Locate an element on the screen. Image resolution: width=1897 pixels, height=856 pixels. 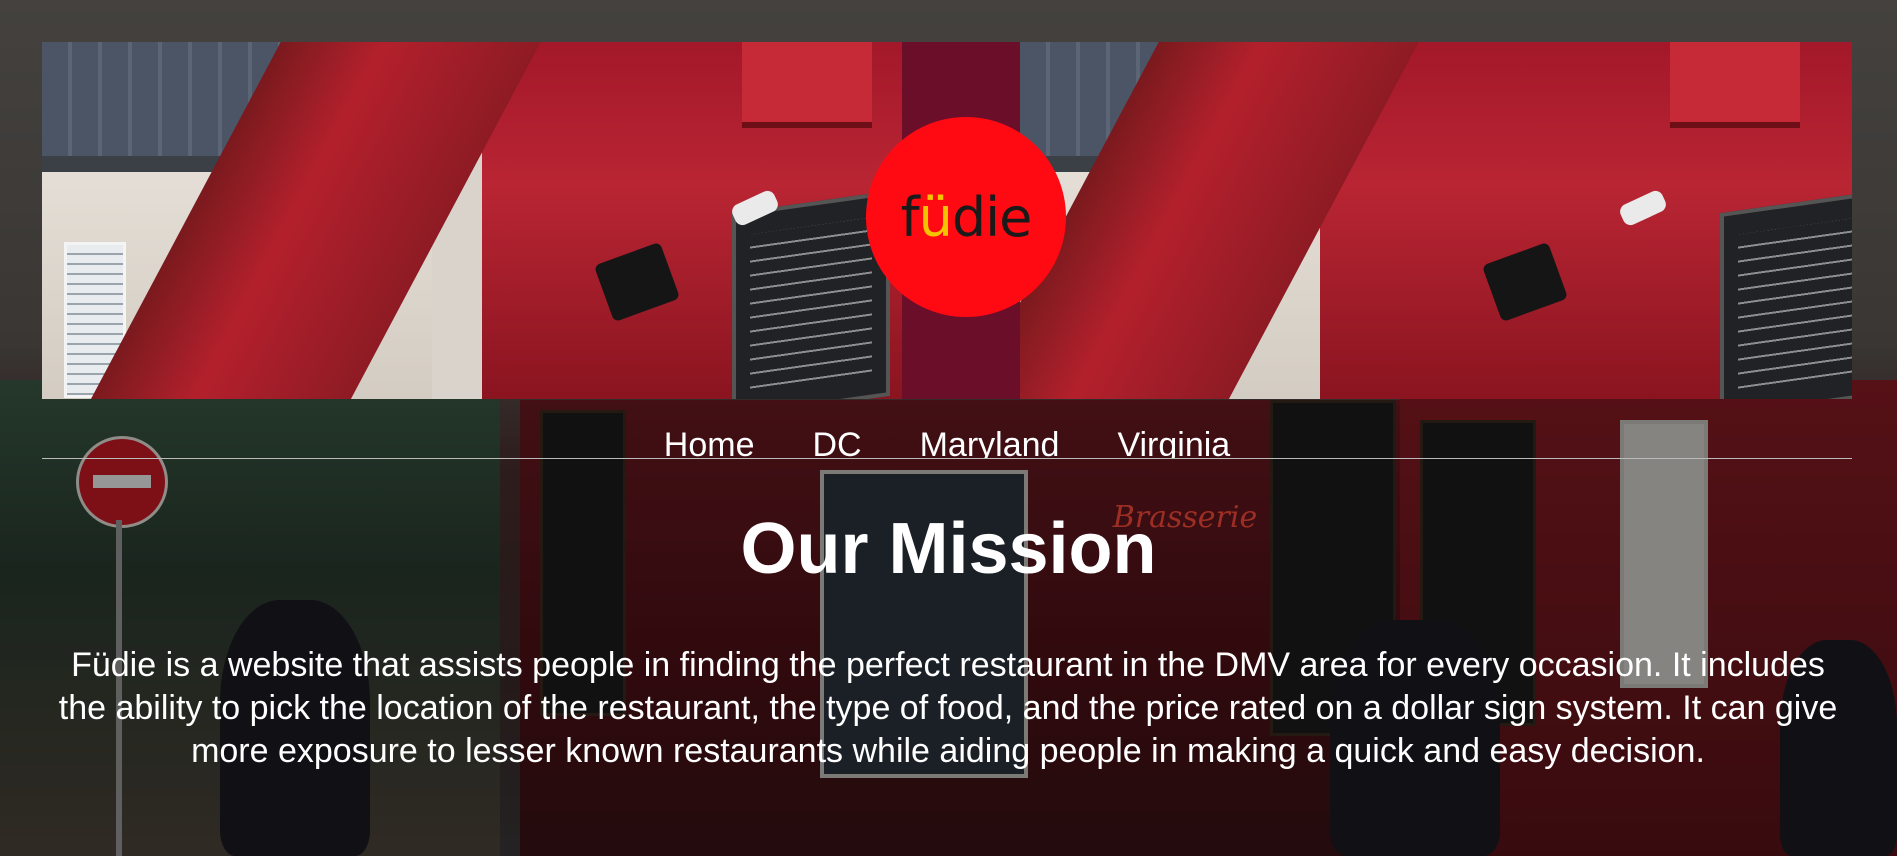
logo-text-suffix: die is located at coordinates (992, 217).